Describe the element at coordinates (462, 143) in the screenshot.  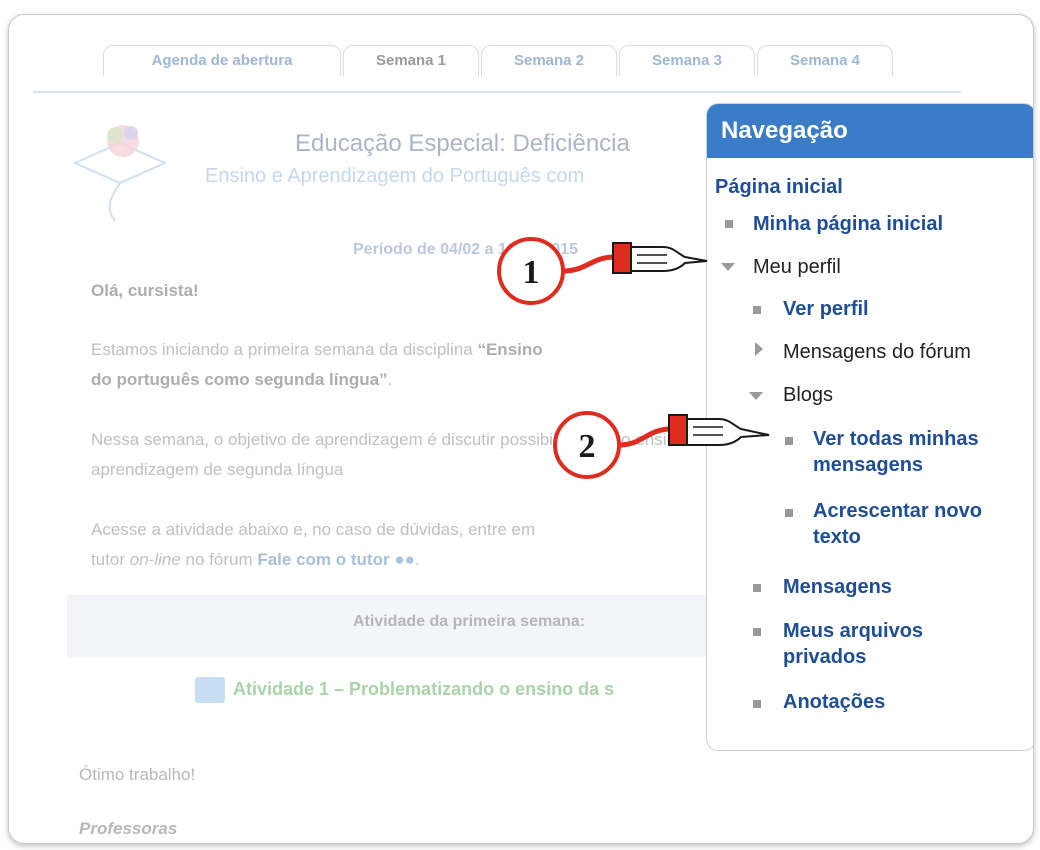
I see `course-title: Educação Especial: Deficiência` at that location.